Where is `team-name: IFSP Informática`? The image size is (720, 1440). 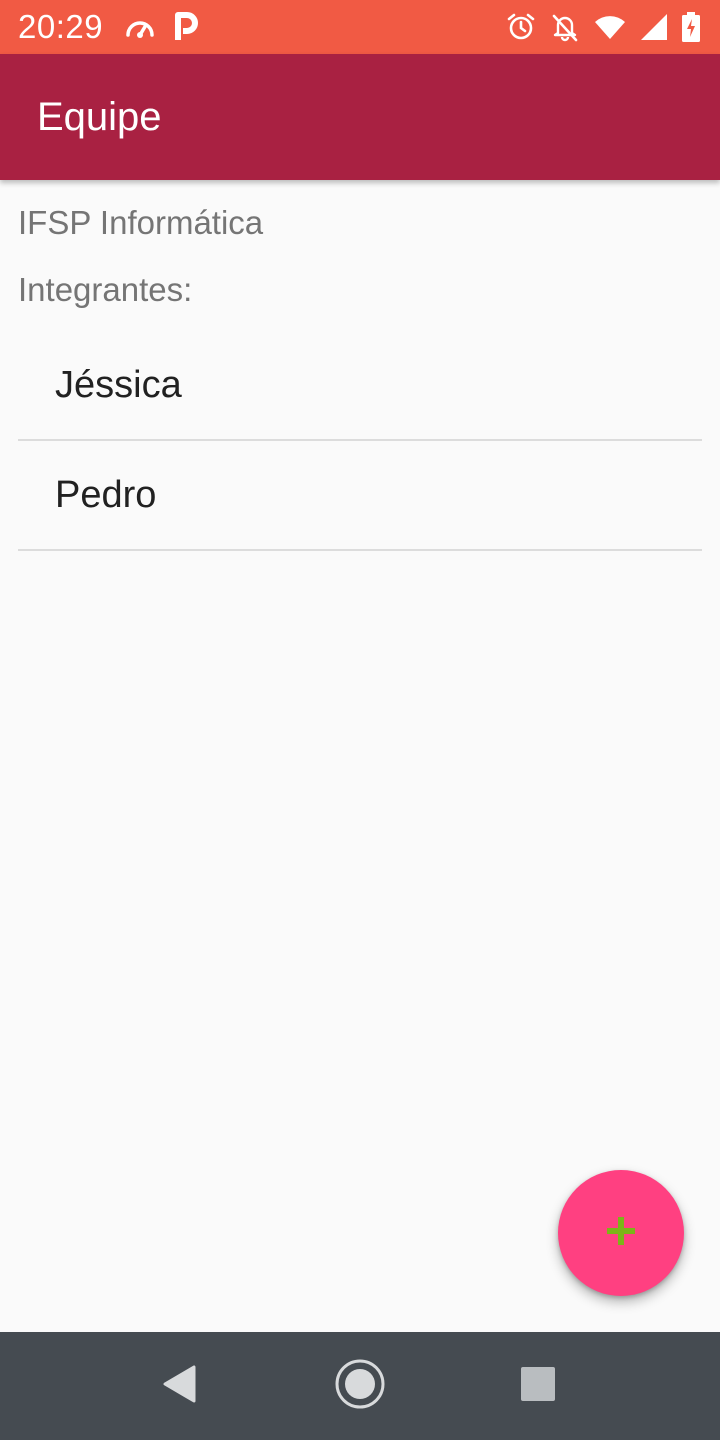
team-name: IFSP Informática is located at coordinates (141, 222).